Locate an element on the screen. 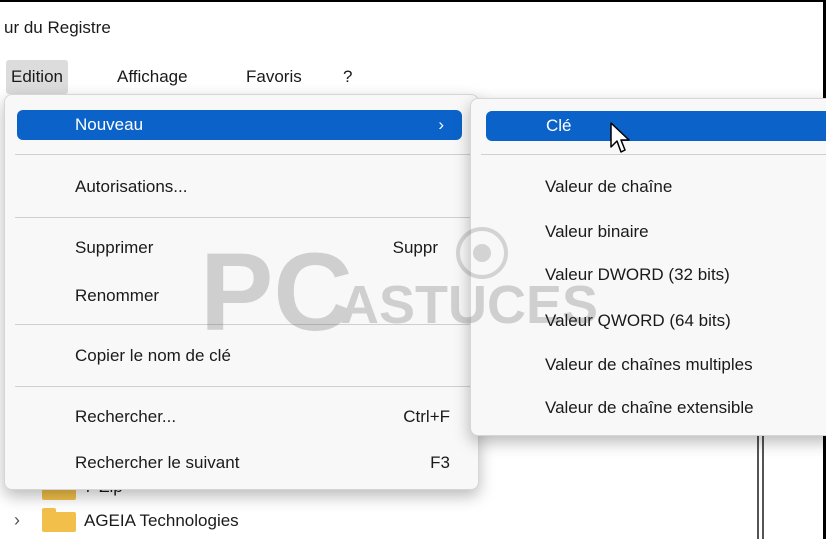  submenu-item-valeur-chaine: Valeur de chaîne is located at coordinates (608, 187).